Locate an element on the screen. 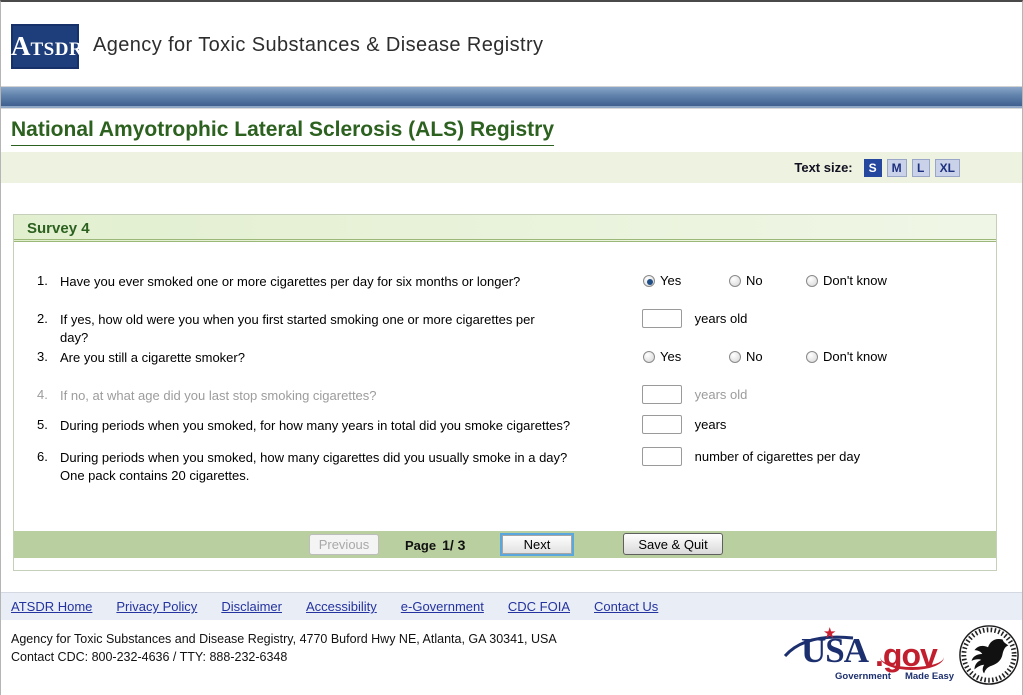  cigarettes-per-day-input is located at coordinates (662, 456).